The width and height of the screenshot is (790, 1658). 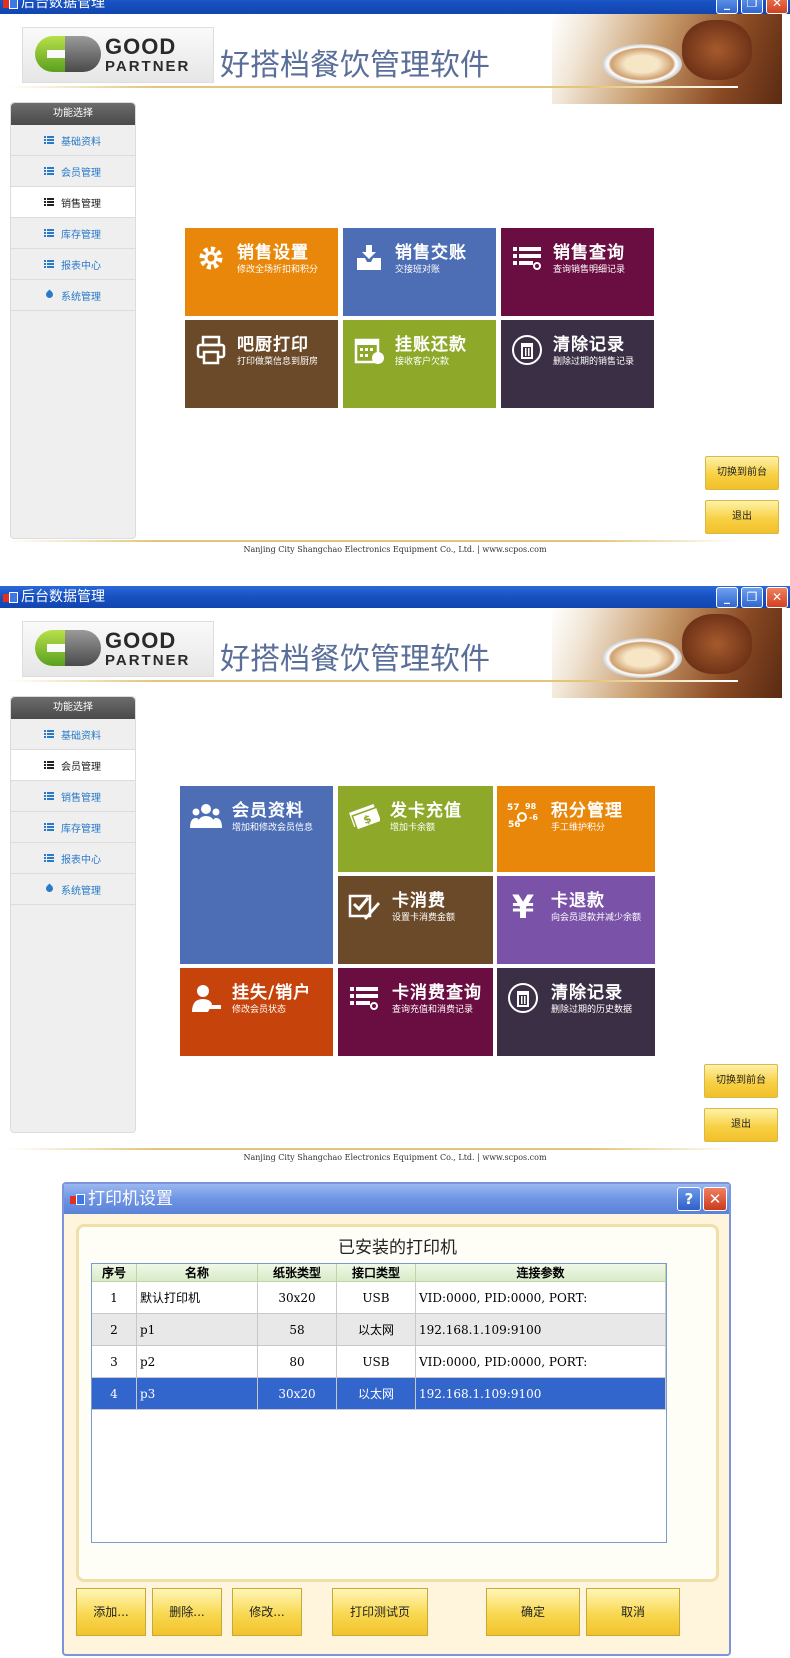 What do you see at coordinates (514, 825) in the screenshot?
I see `svg-text: 56` at bounding box center [514, 825].